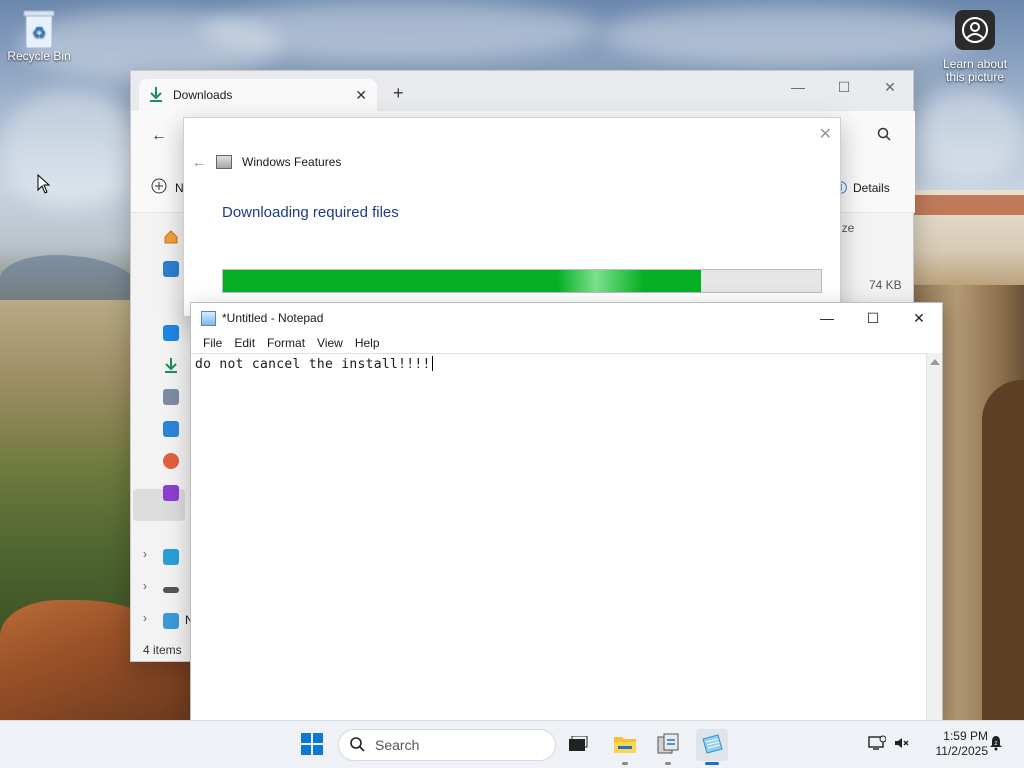  I want to click on menu-file: File, so click(212, 343).